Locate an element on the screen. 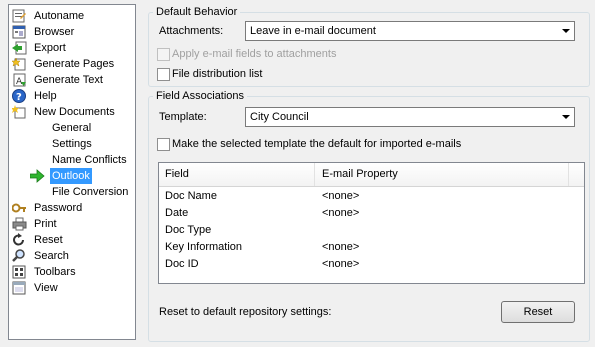  table-cell-field: Key Information is located at coordinates (204, 247).